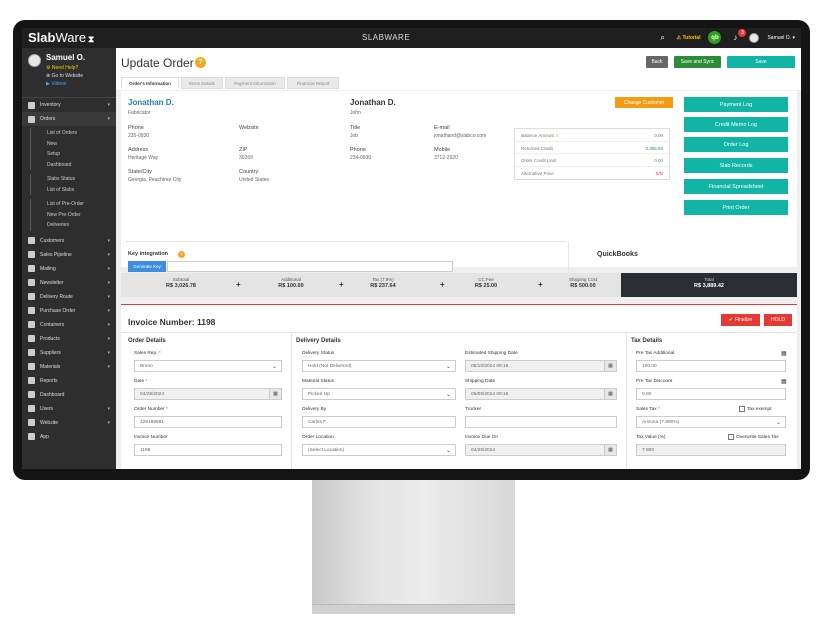  What do you see at coordinates (711, 450) in the screenshot?
I see `tax-value-input: 7.800` at bounding box center [711, 450].